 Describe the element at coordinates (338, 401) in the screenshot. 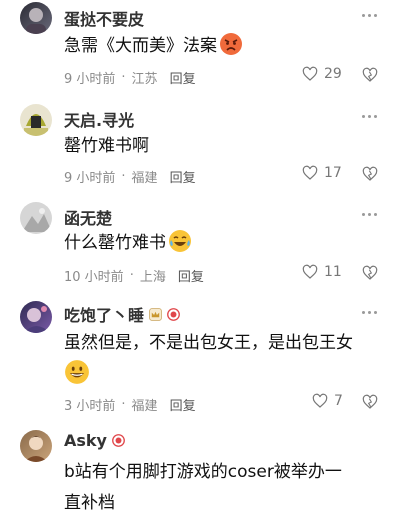

I see `like-count: 7` at that location.